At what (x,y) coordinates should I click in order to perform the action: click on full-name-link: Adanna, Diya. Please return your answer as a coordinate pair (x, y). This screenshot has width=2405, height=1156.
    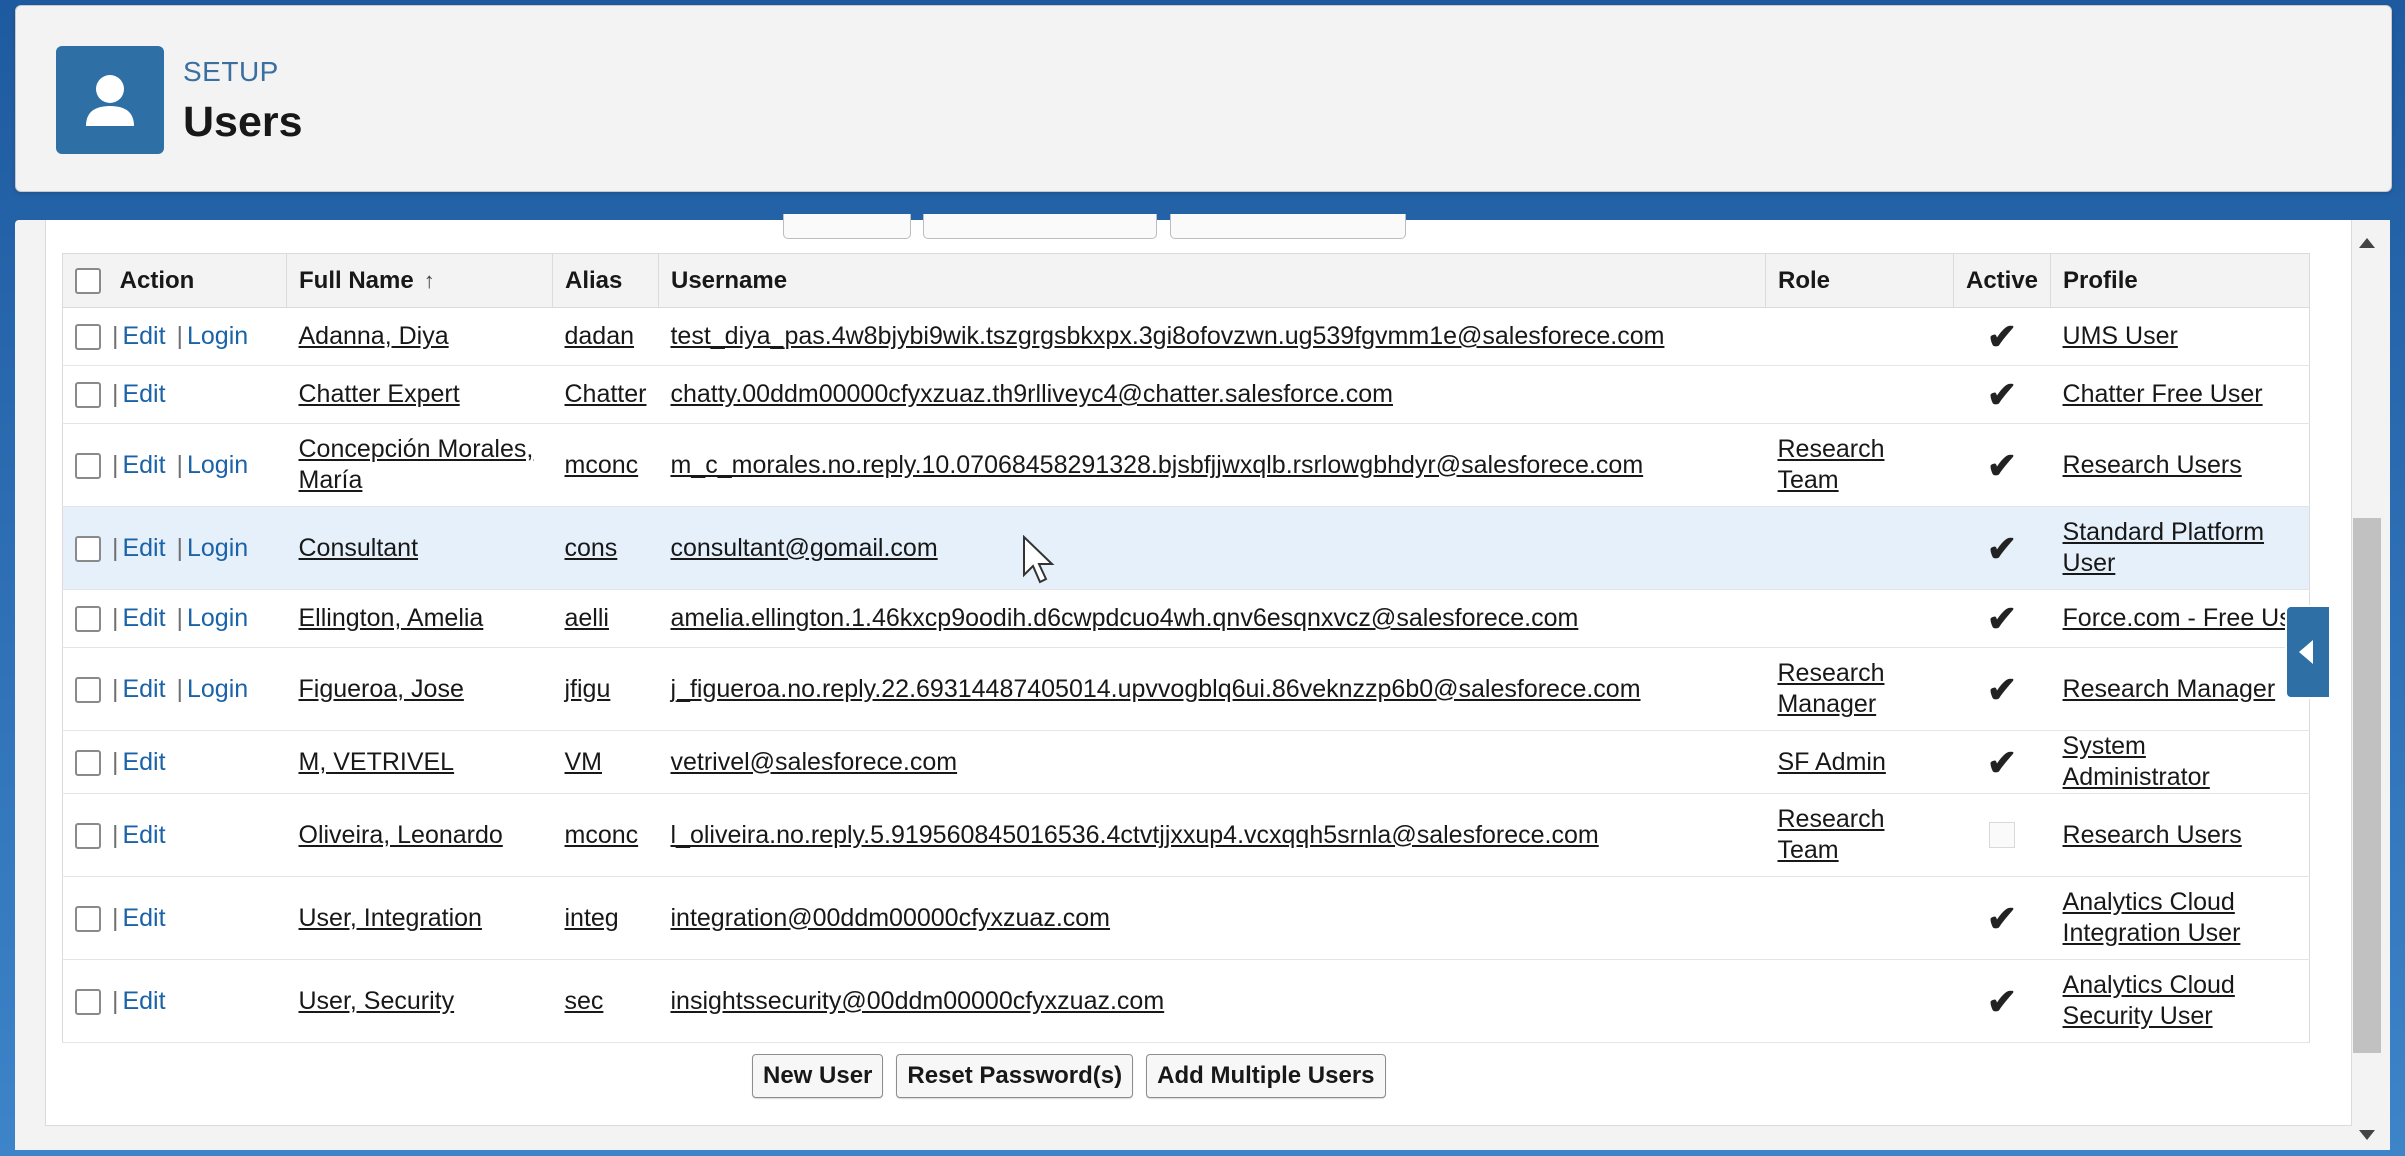
    Looking at the image, I should click on (374, 336).